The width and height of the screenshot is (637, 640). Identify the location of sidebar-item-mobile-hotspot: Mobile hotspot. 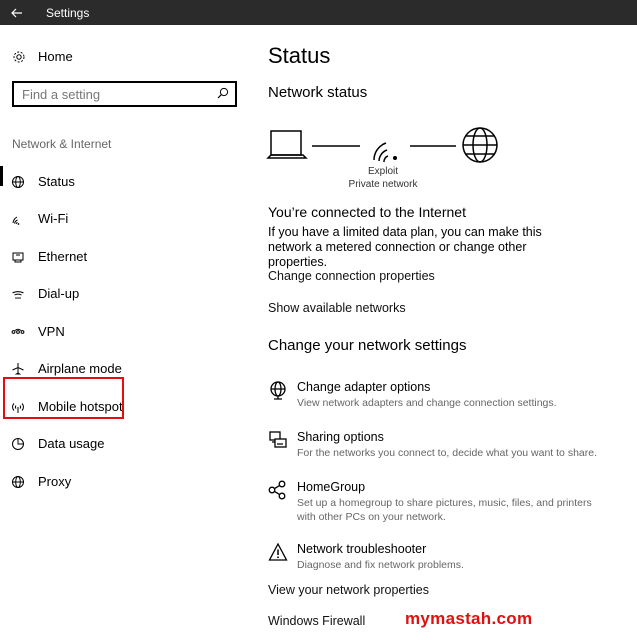
(120, 407).